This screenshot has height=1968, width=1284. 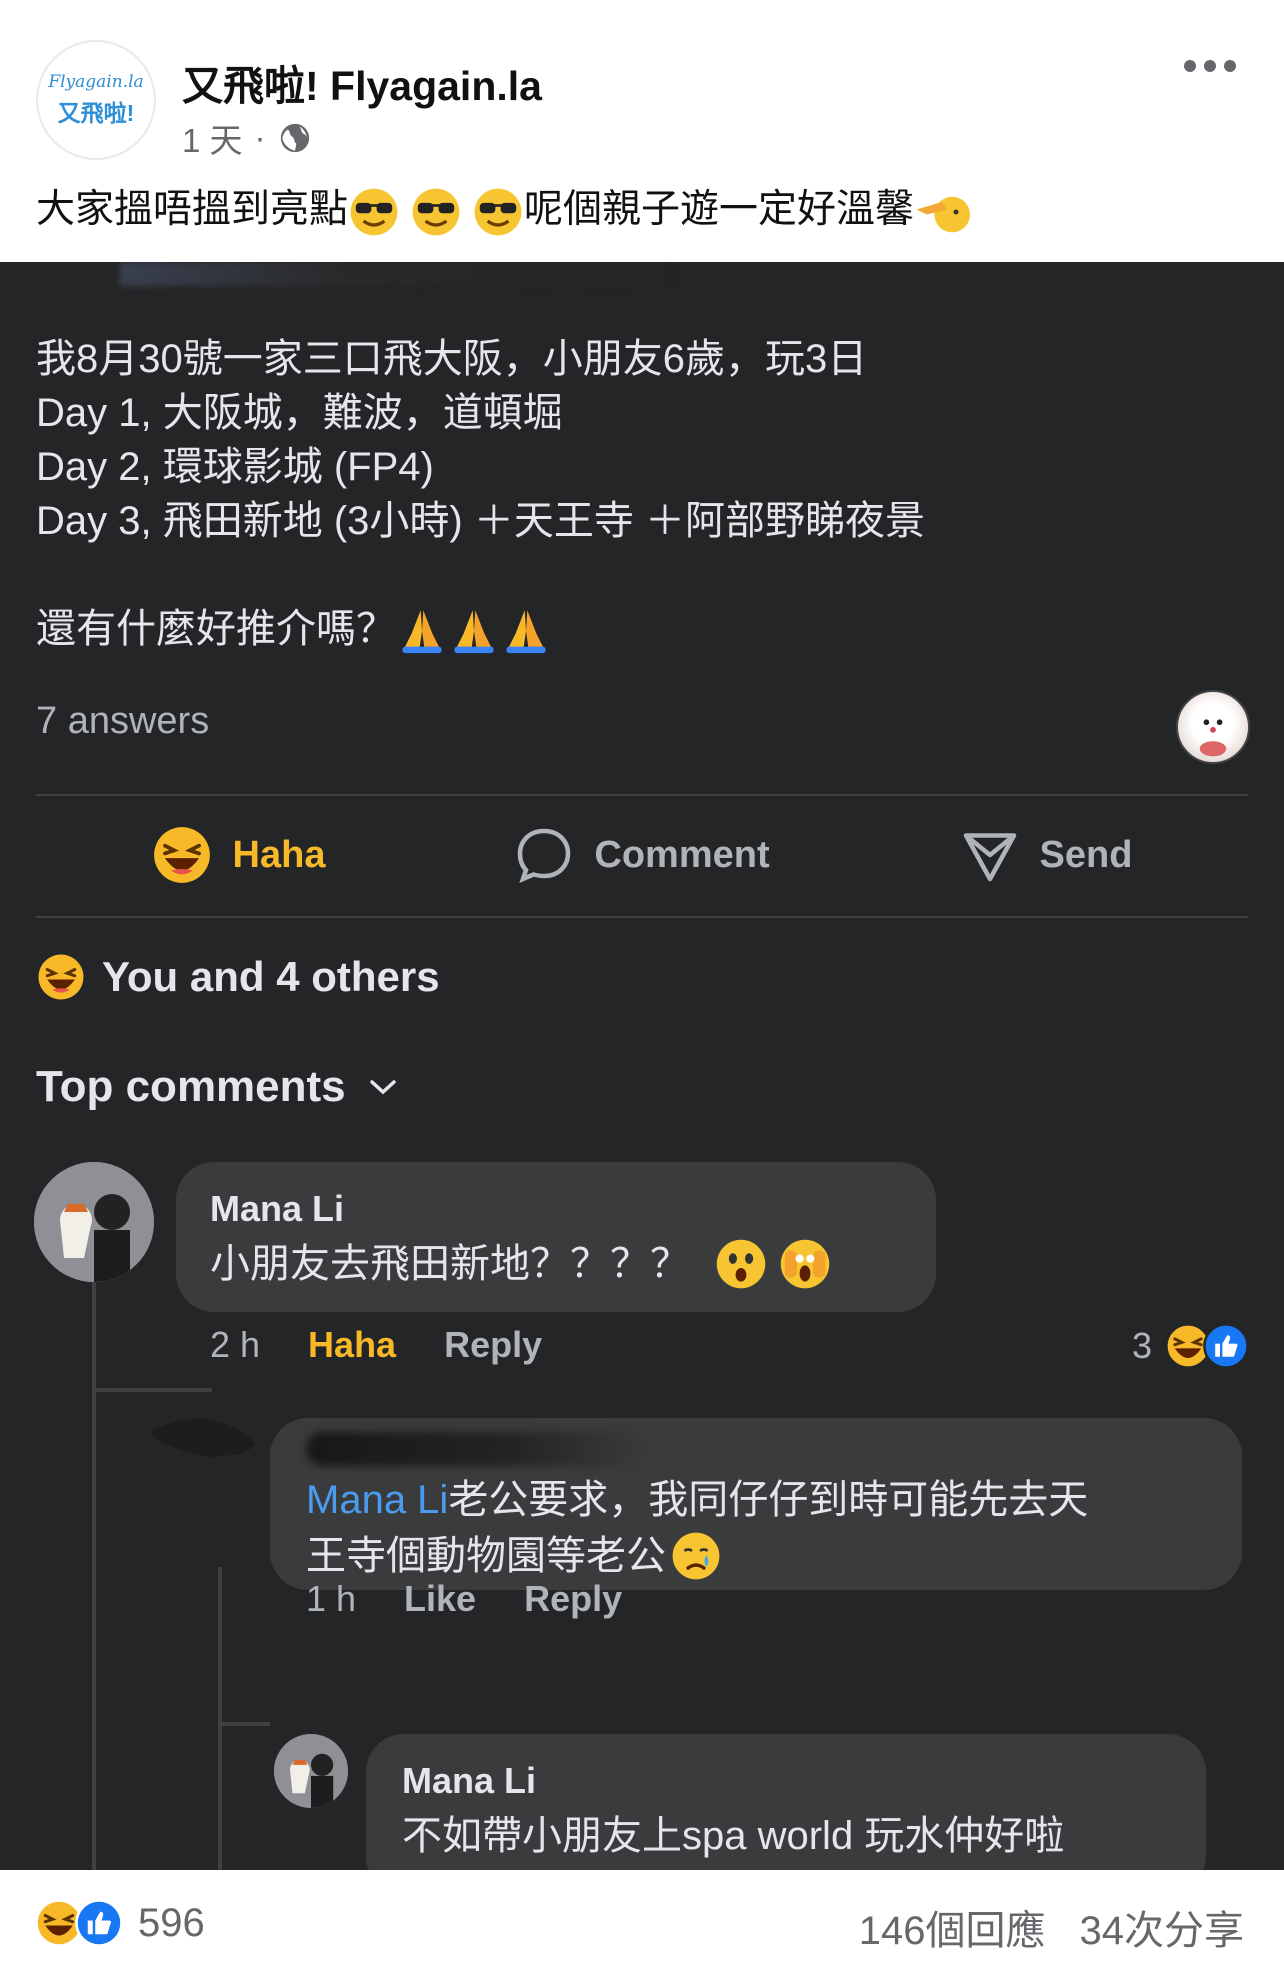 What do you see at coordinates (476, 1449) in the screenshot?
I see `redacted-author` at bounding box center [476, 1449].